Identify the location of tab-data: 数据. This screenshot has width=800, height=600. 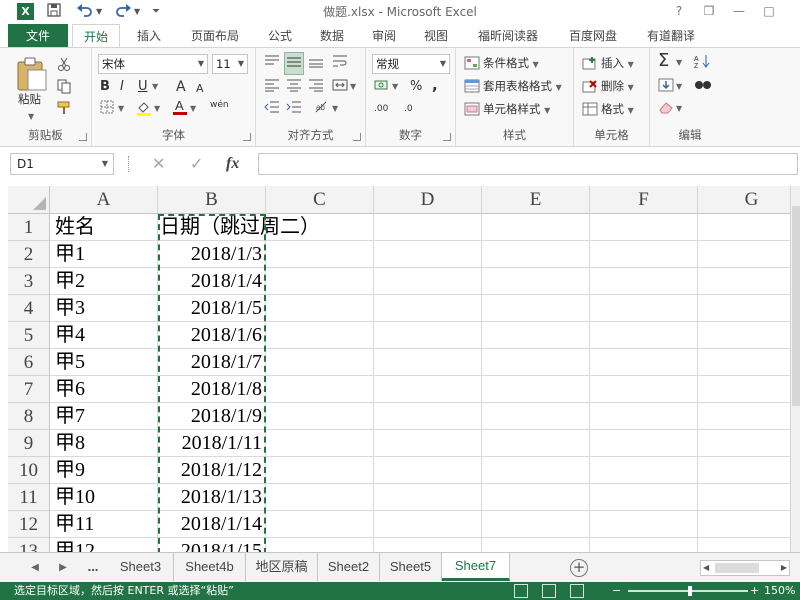
(332, 36).